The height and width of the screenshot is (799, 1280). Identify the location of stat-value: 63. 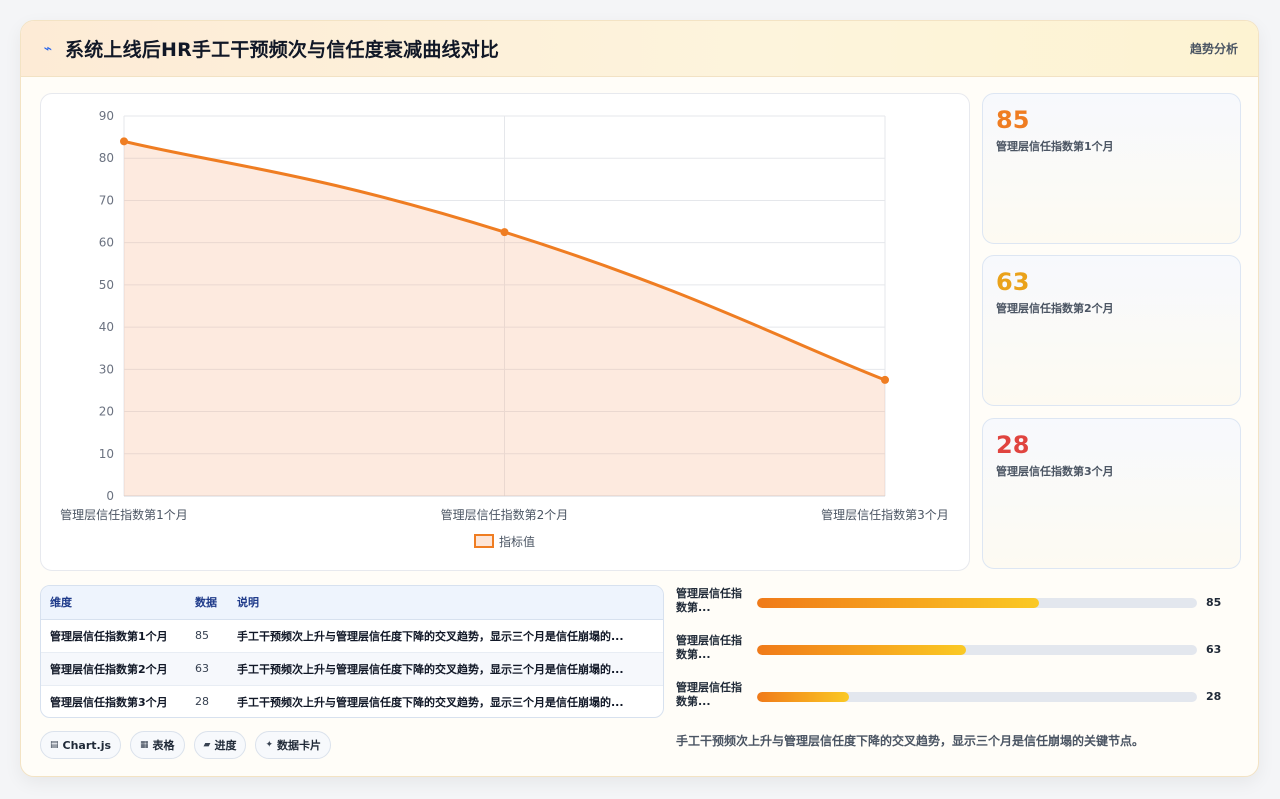
(1013, 282).